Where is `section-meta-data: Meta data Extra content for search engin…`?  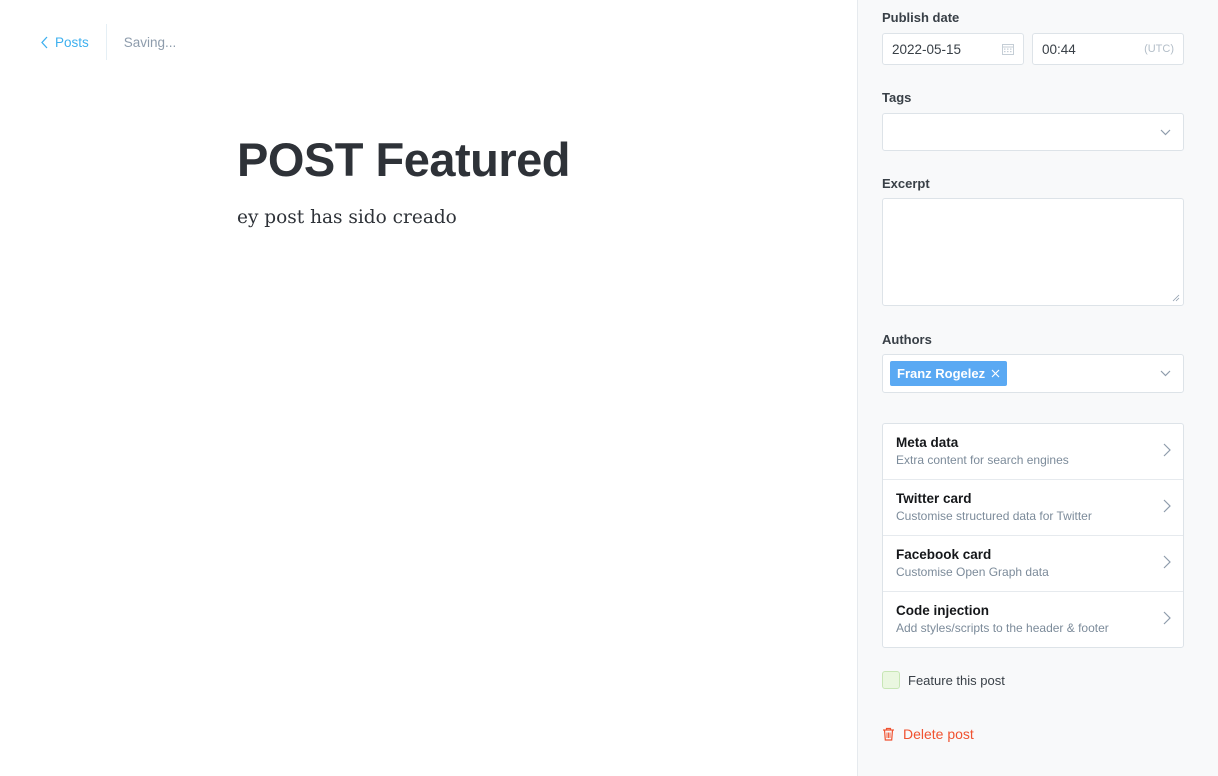
section-meta-data: Meta data Extra content for search engin… is located at coordinates (1033, 452).